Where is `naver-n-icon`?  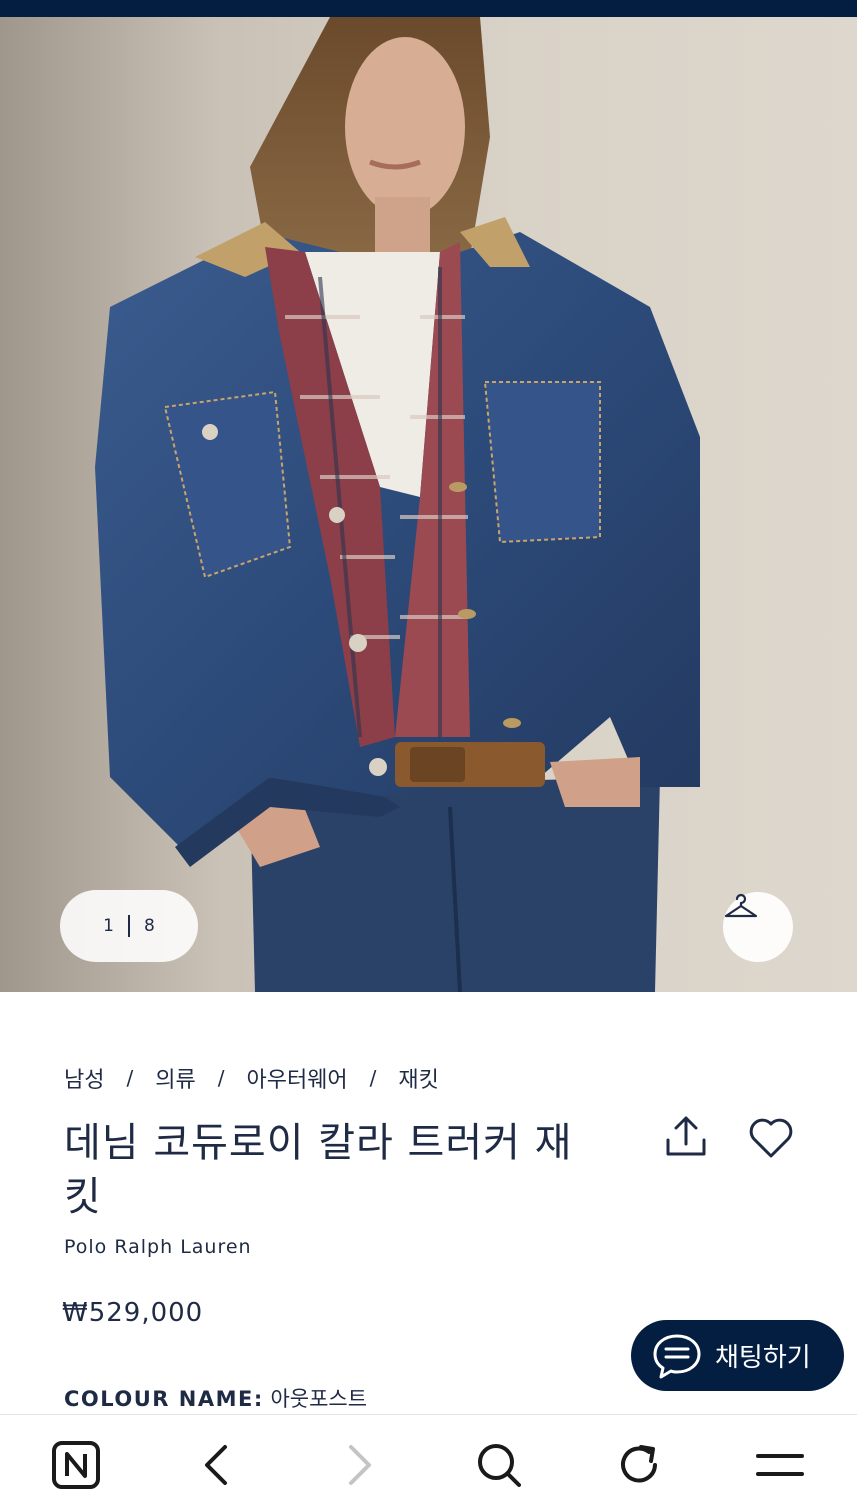 naver-n-icon is located at coordinates (76, 1465).